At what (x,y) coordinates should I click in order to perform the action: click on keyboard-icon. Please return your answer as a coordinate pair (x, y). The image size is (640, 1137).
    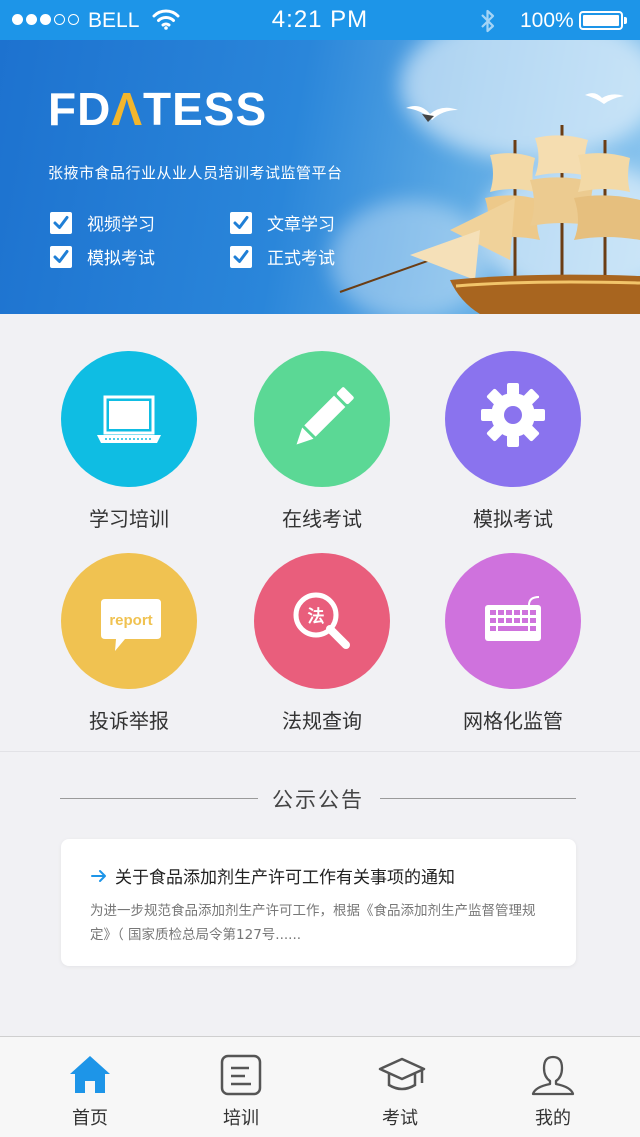
    Looking at the image, I should click on (513, 618).